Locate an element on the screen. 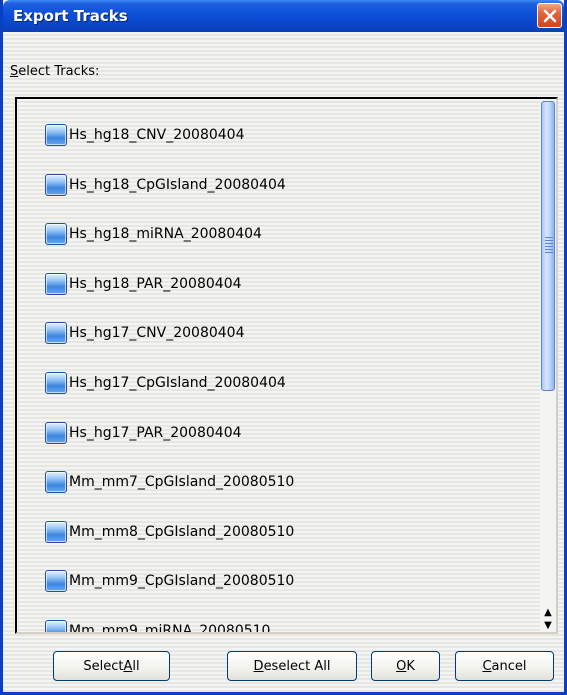  dialog-title: Export Tracks is located at coordinates (70, 16).